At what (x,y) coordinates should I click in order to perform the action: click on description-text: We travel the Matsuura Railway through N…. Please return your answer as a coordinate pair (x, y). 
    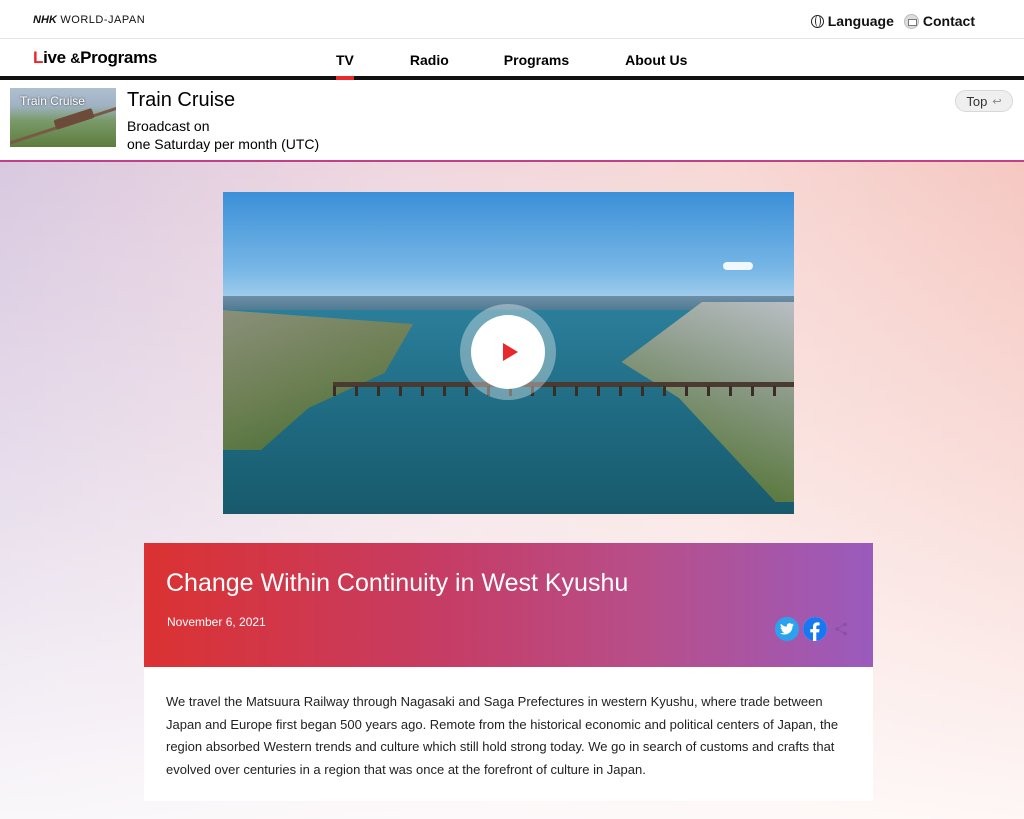
    Looking at the image, I should click on (502, 735).